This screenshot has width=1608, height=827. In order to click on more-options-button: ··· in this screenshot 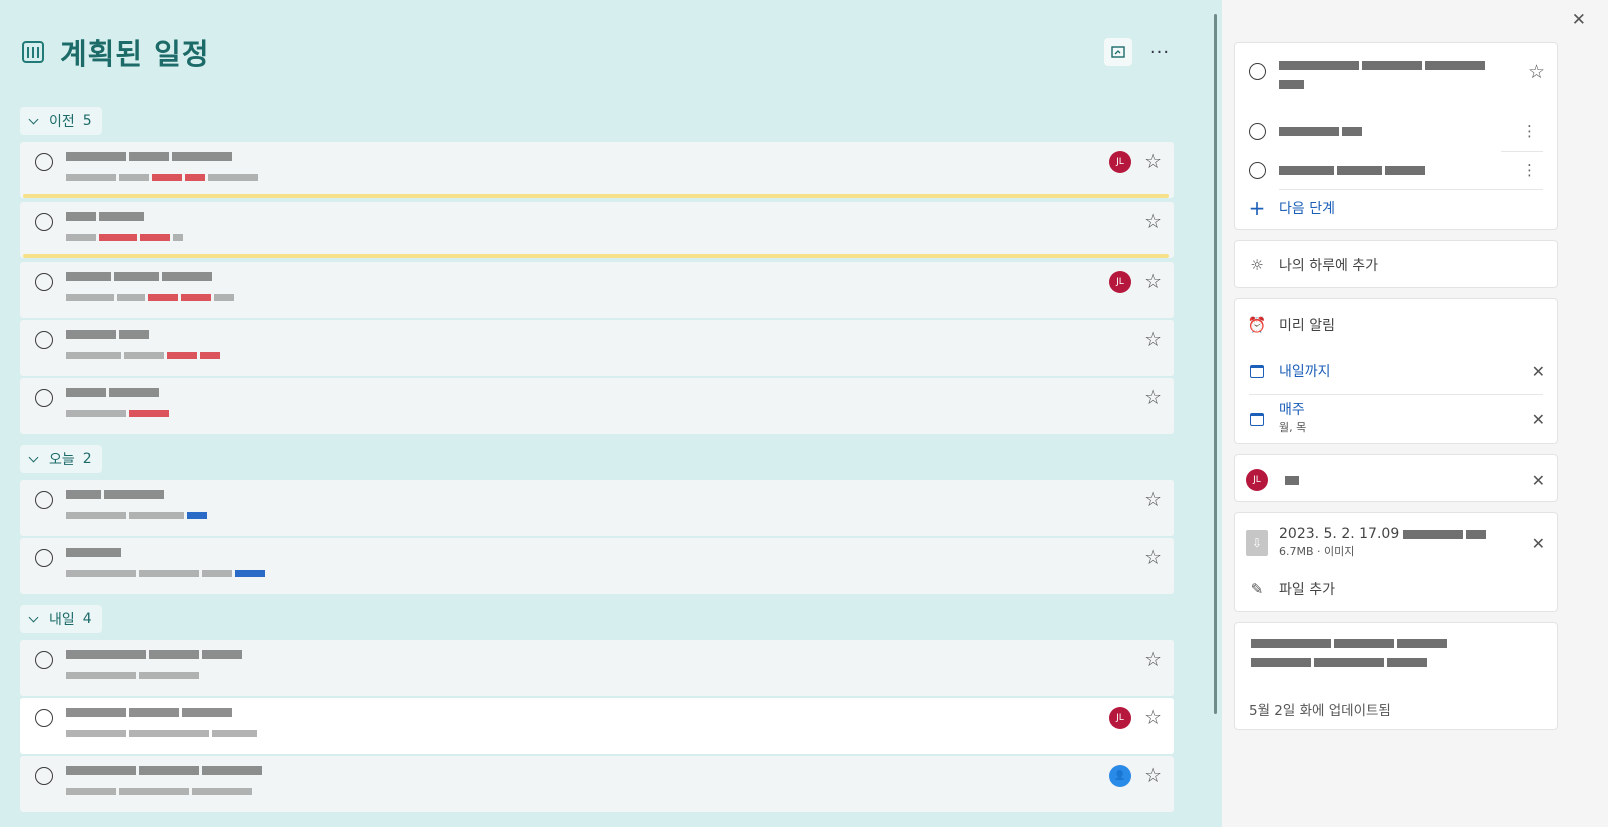, I will do `click(1160, 52)`.